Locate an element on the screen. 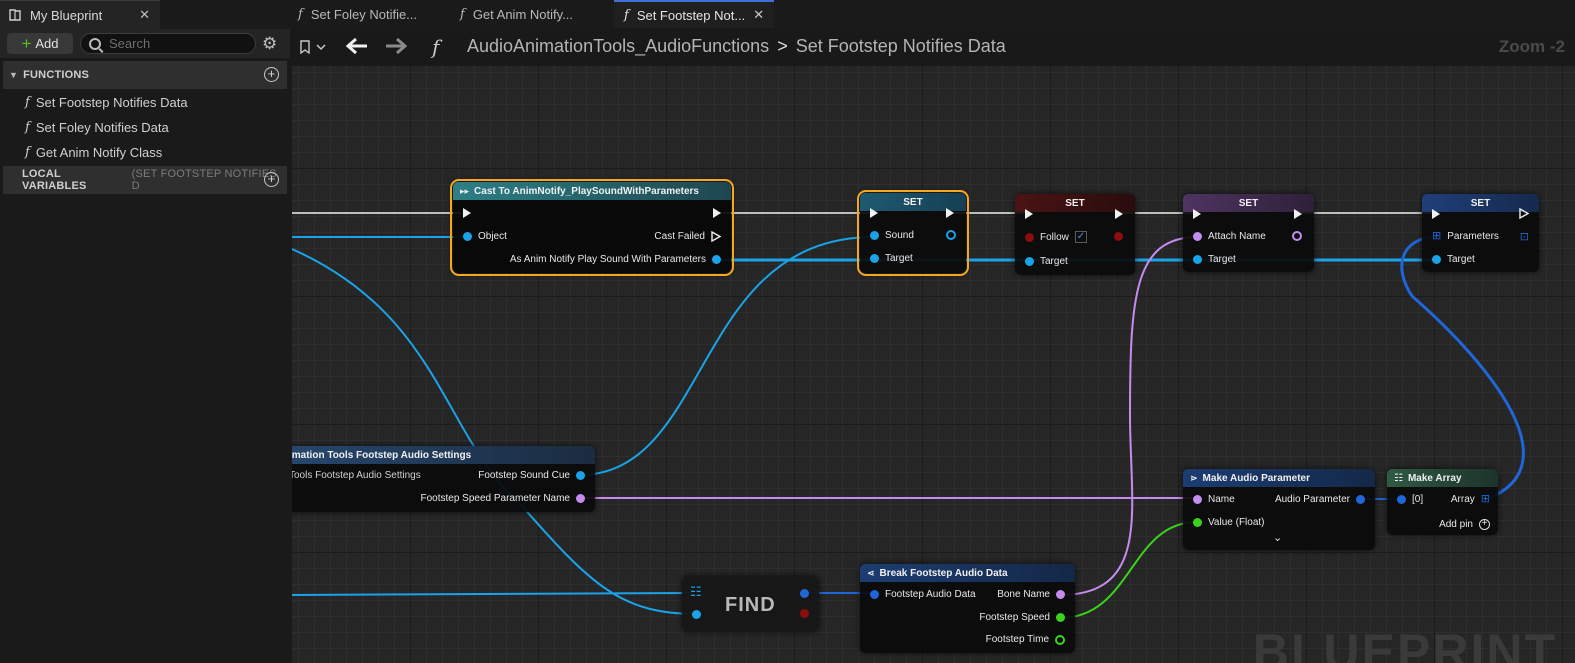 The width and height of the screenshot is (1575, 663). object-wire is located at coordinates (492, 594).